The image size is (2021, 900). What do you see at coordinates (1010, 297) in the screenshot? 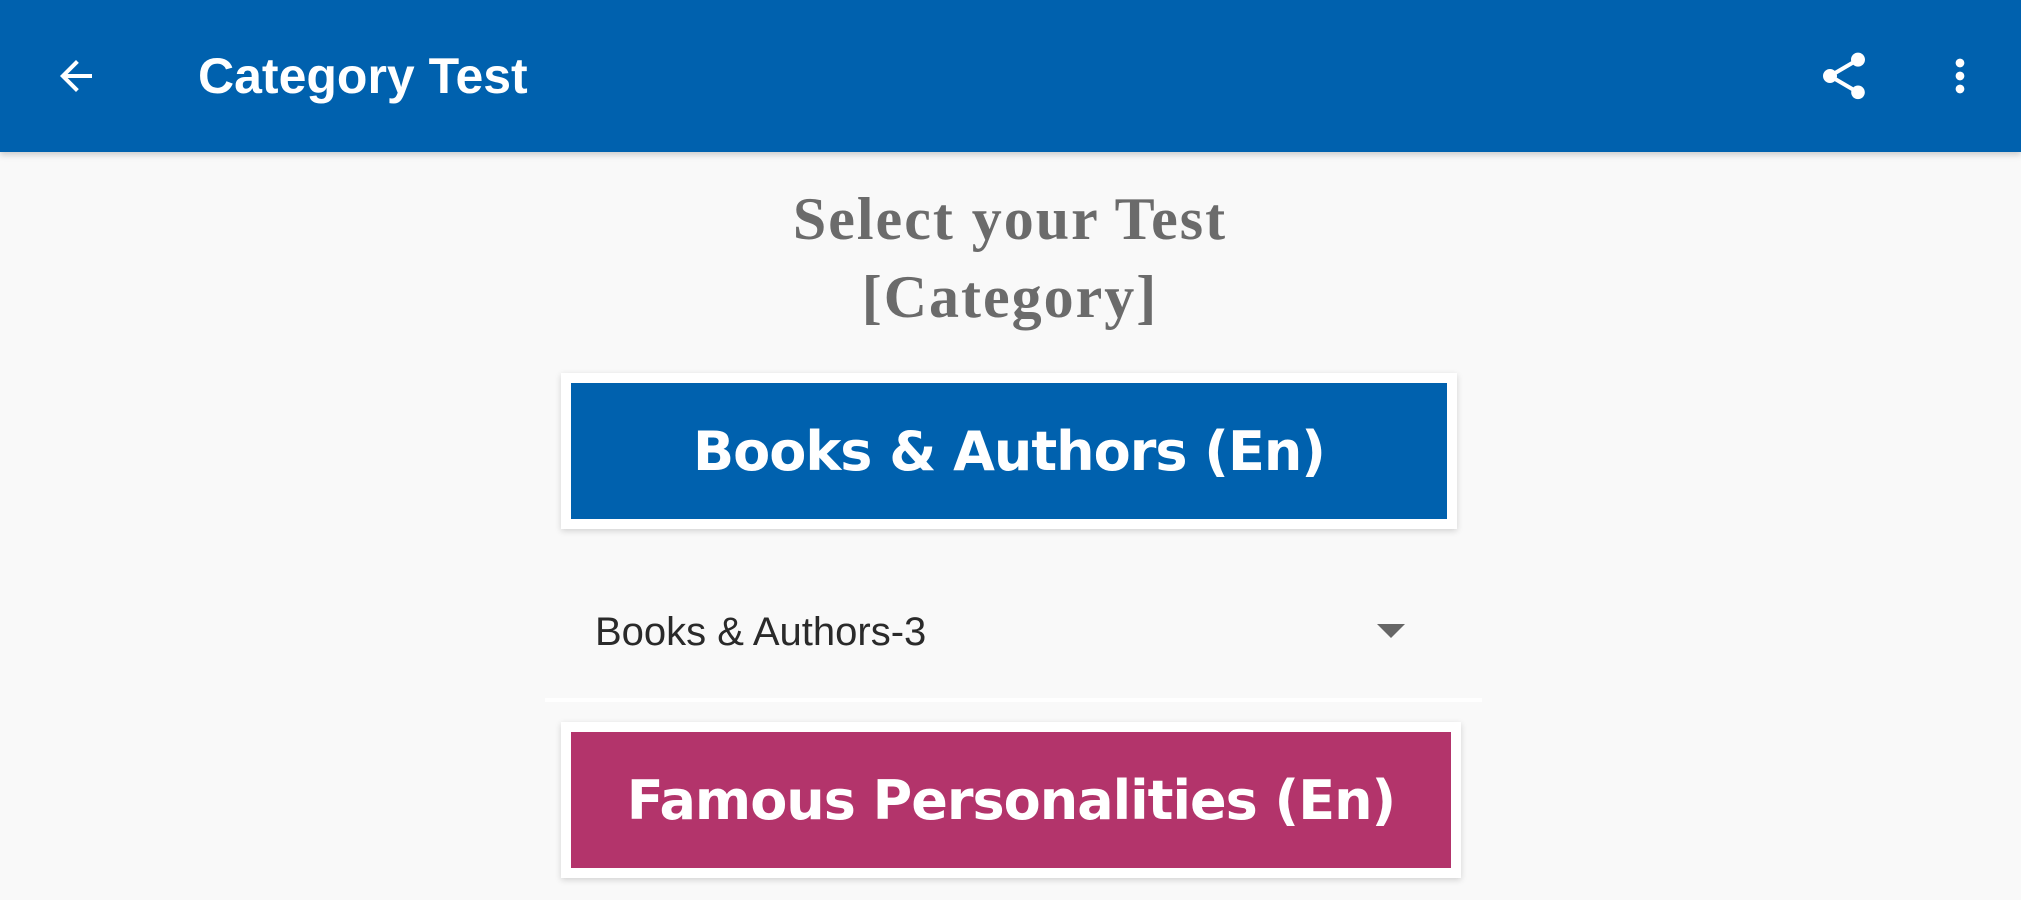
I see `heading-line-2: [Category]` at bounding box center [1010, 297].